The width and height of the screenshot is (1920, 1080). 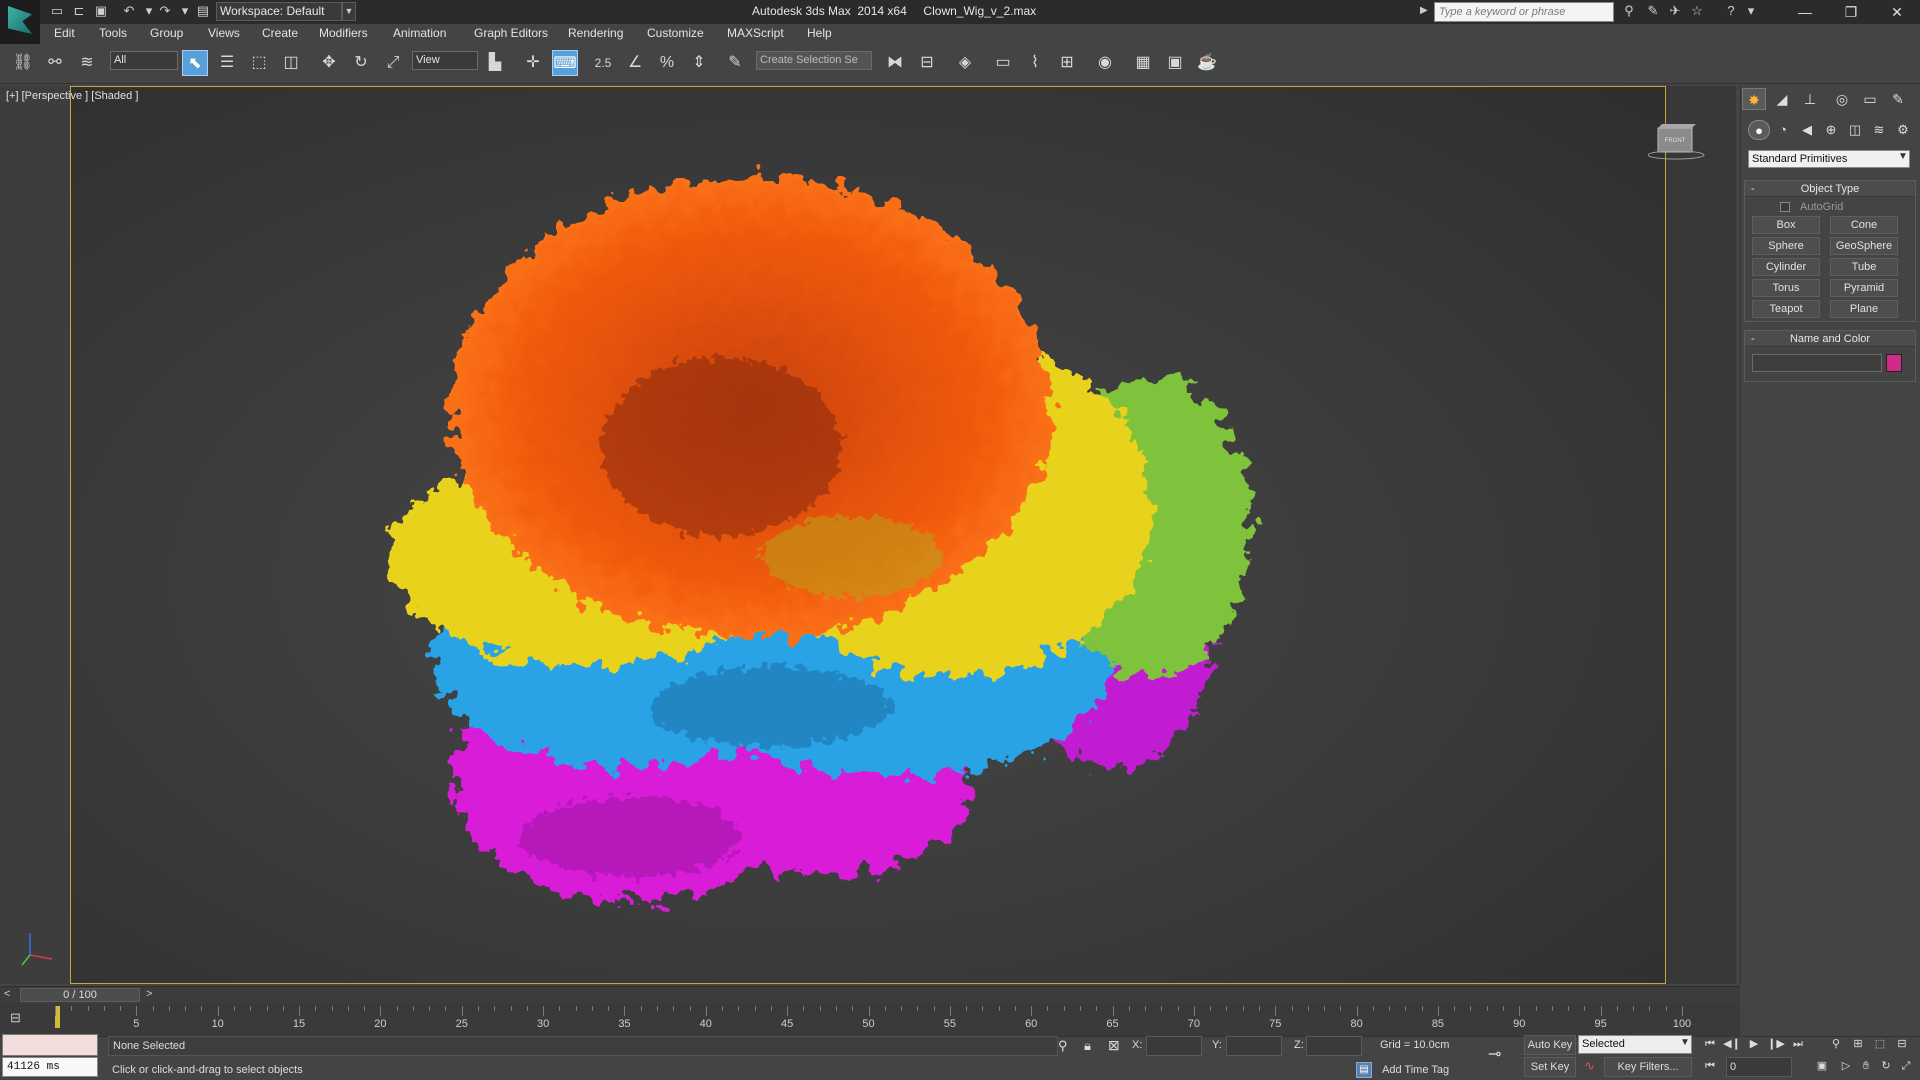 I want to click on isolate-selection-icon: ⚲, so click(x=1063, y=1046).